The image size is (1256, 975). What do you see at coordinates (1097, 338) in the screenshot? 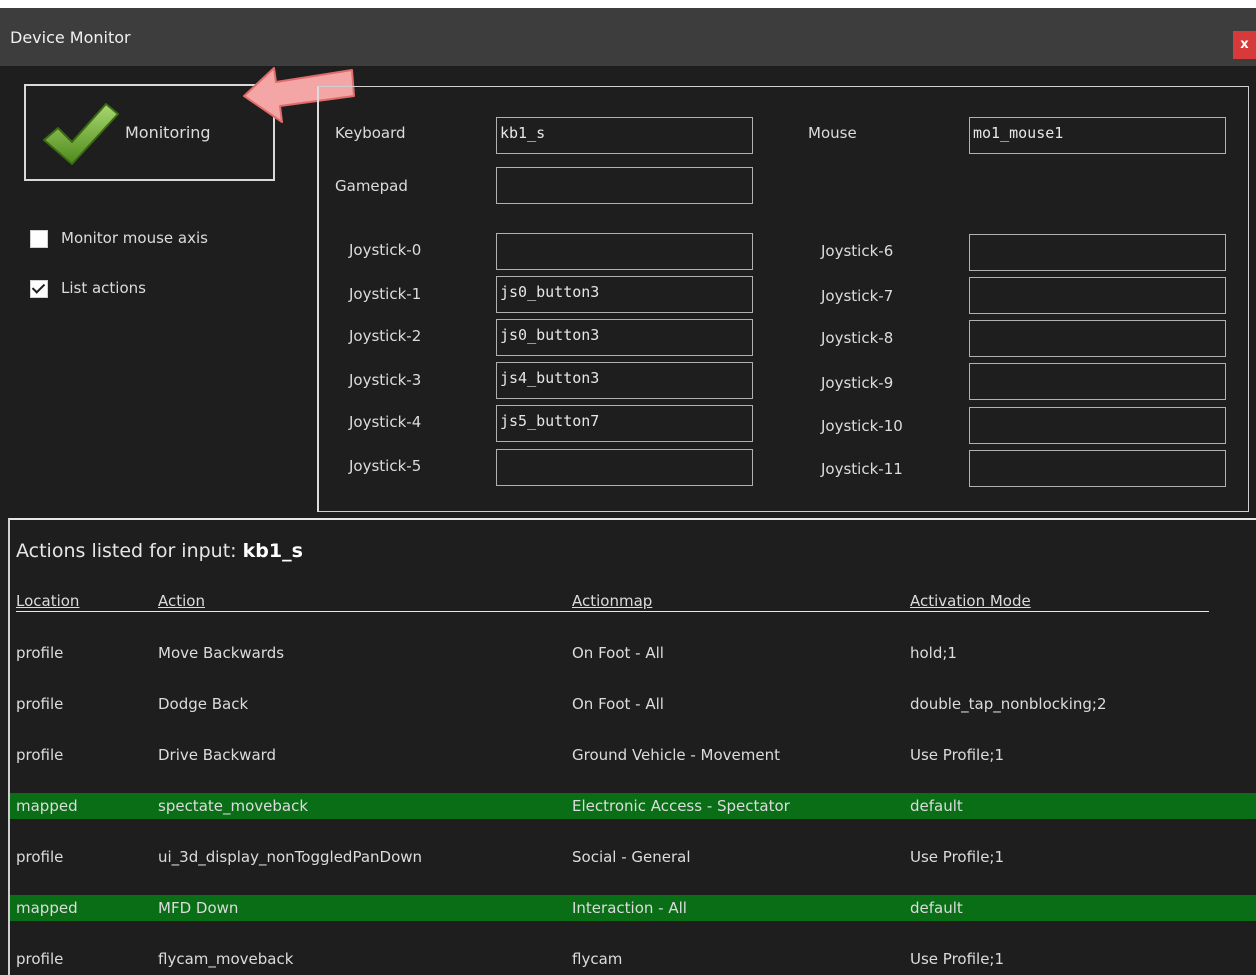
I see `joystick-8-field` at bounding box center [1097, 338].